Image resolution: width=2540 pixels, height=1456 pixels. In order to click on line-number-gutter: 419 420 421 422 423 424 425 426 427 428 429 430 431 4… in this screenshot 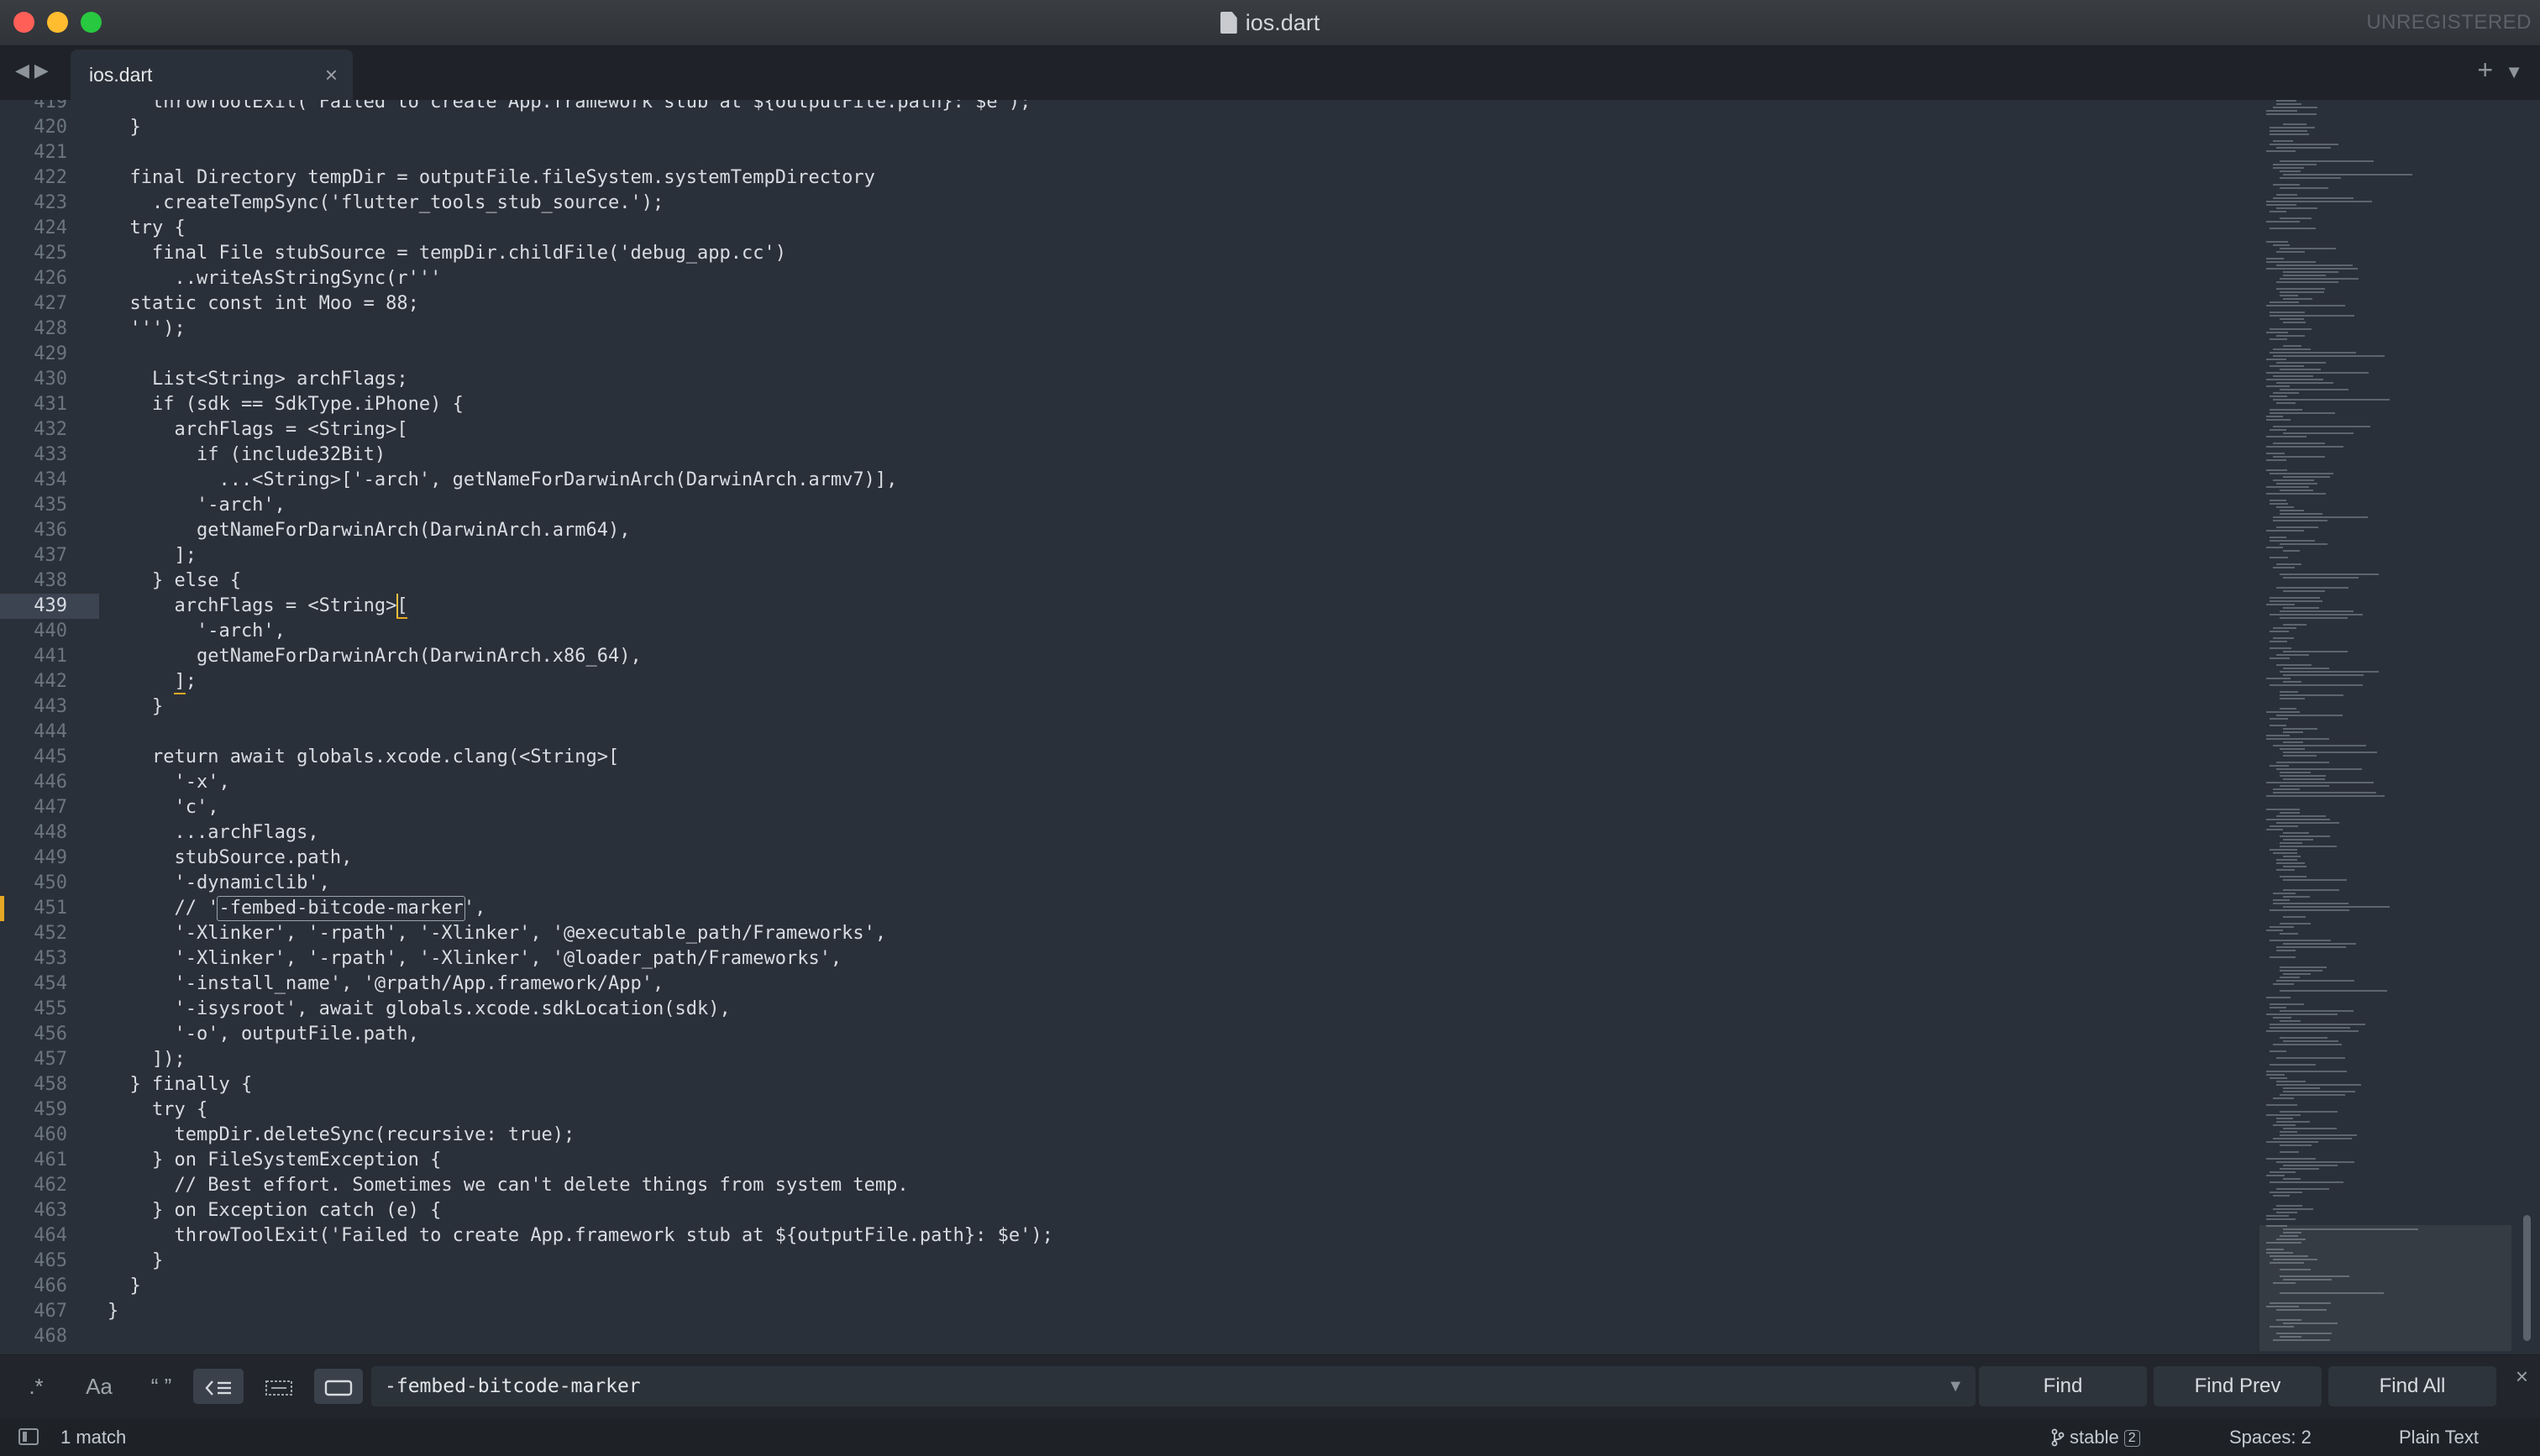, I will do `click(49, 727)`.